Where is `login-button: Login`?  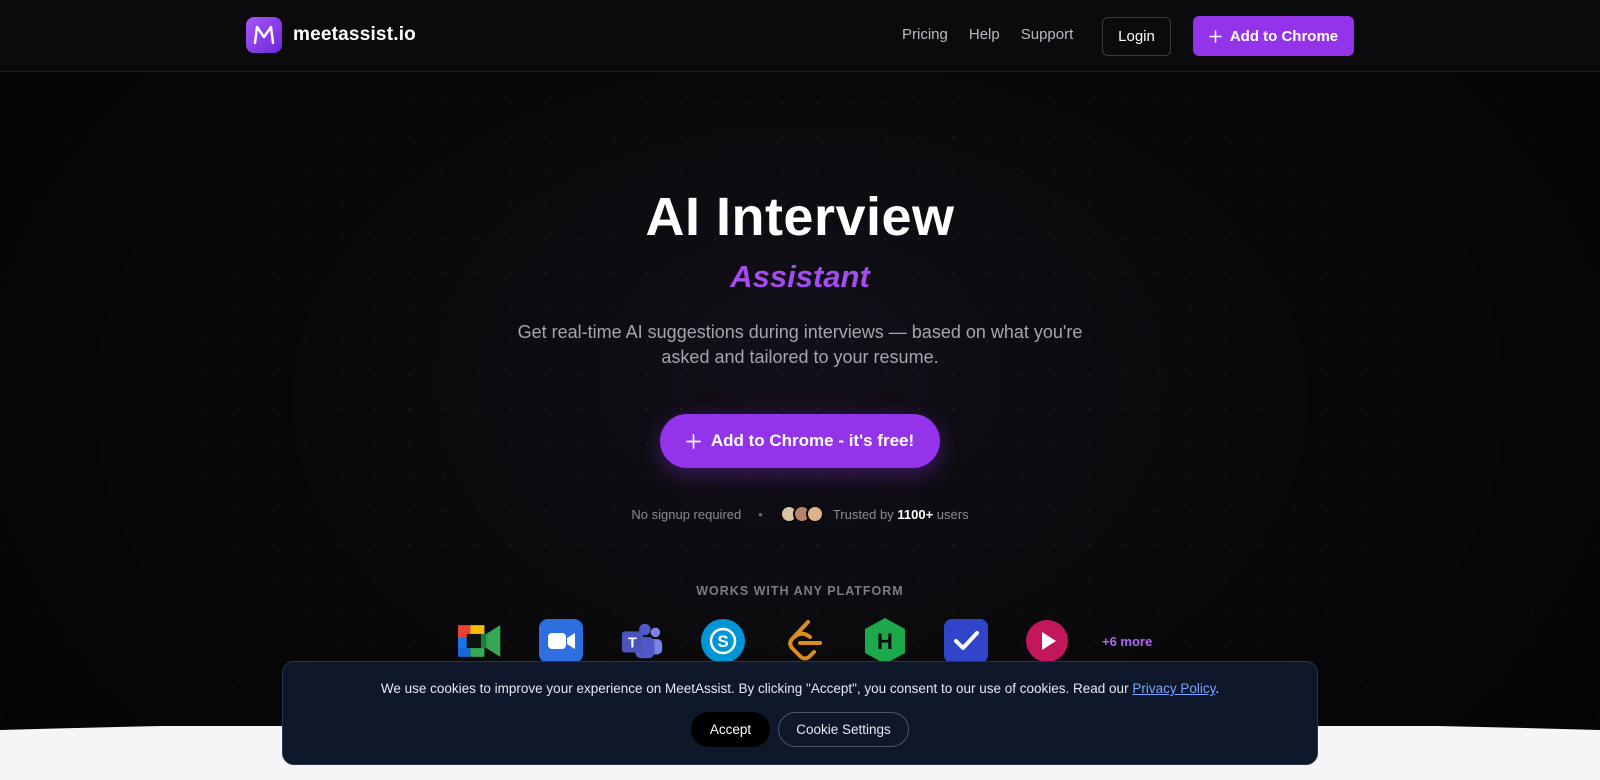 login-button: Login is located at coordinates (1136, 36).